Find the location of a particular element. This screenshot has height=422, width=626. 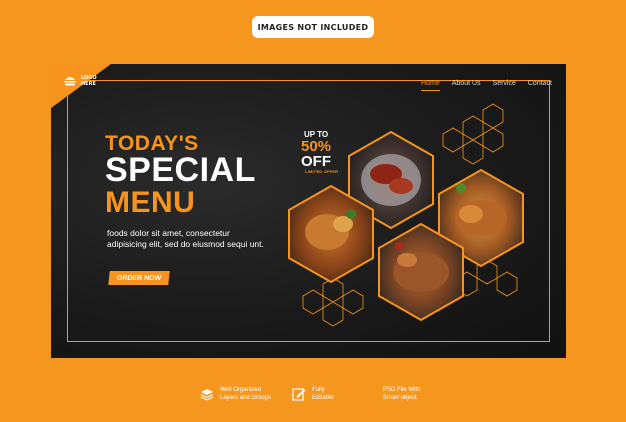

feature-editable: Fully Editable is located at coordinates (313, 394).